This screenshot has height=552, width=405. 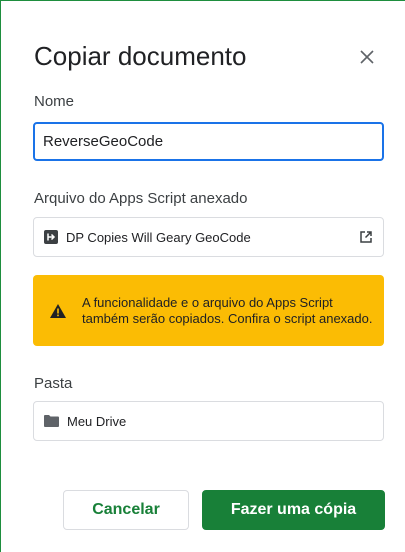 I want to click on cancel-button: Cancelar, so click(x=126, y=510).